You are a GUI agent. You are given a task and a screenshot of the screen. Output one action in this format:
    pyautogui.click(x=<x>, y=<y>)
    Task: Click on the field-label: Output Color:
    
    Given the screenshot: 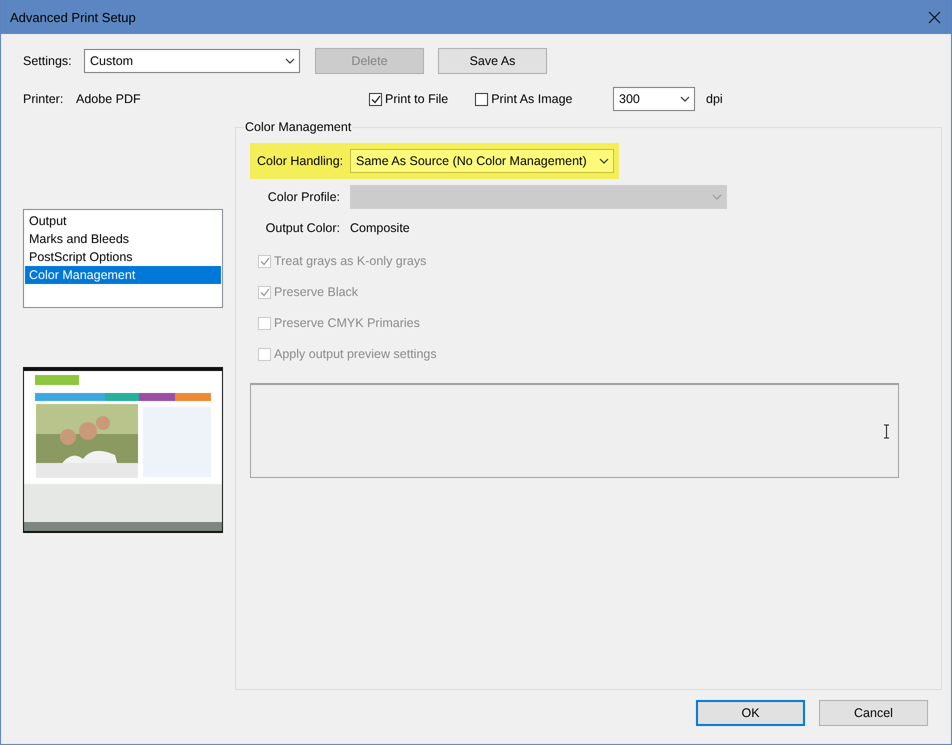 What is the action you would take?
    pyautogui.click(x=302, y=228)
    